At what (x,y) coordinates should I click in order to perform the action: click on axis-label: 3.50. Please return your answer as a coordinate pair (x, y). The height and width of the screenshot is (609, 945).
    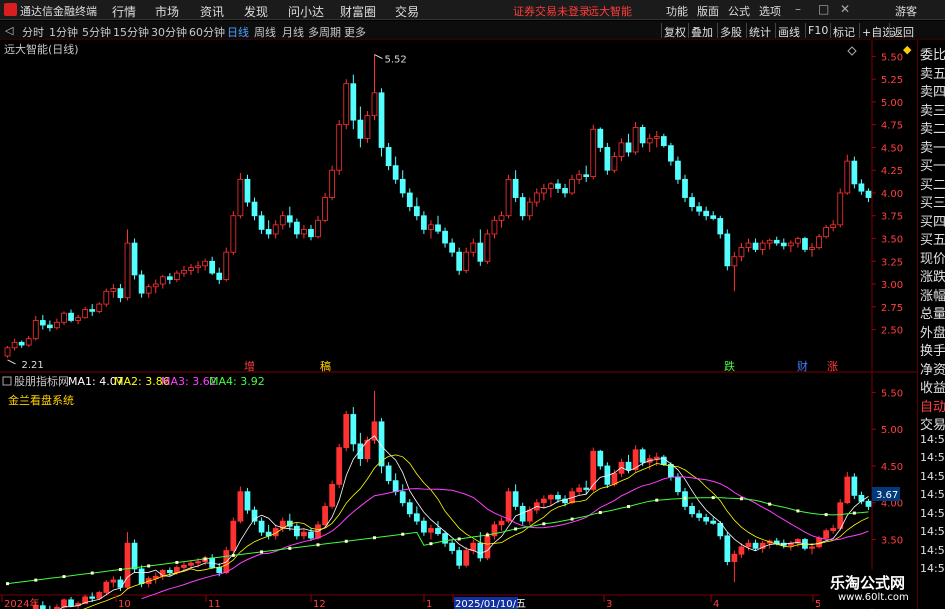
    Looking at the image, I should click on (892, 240).